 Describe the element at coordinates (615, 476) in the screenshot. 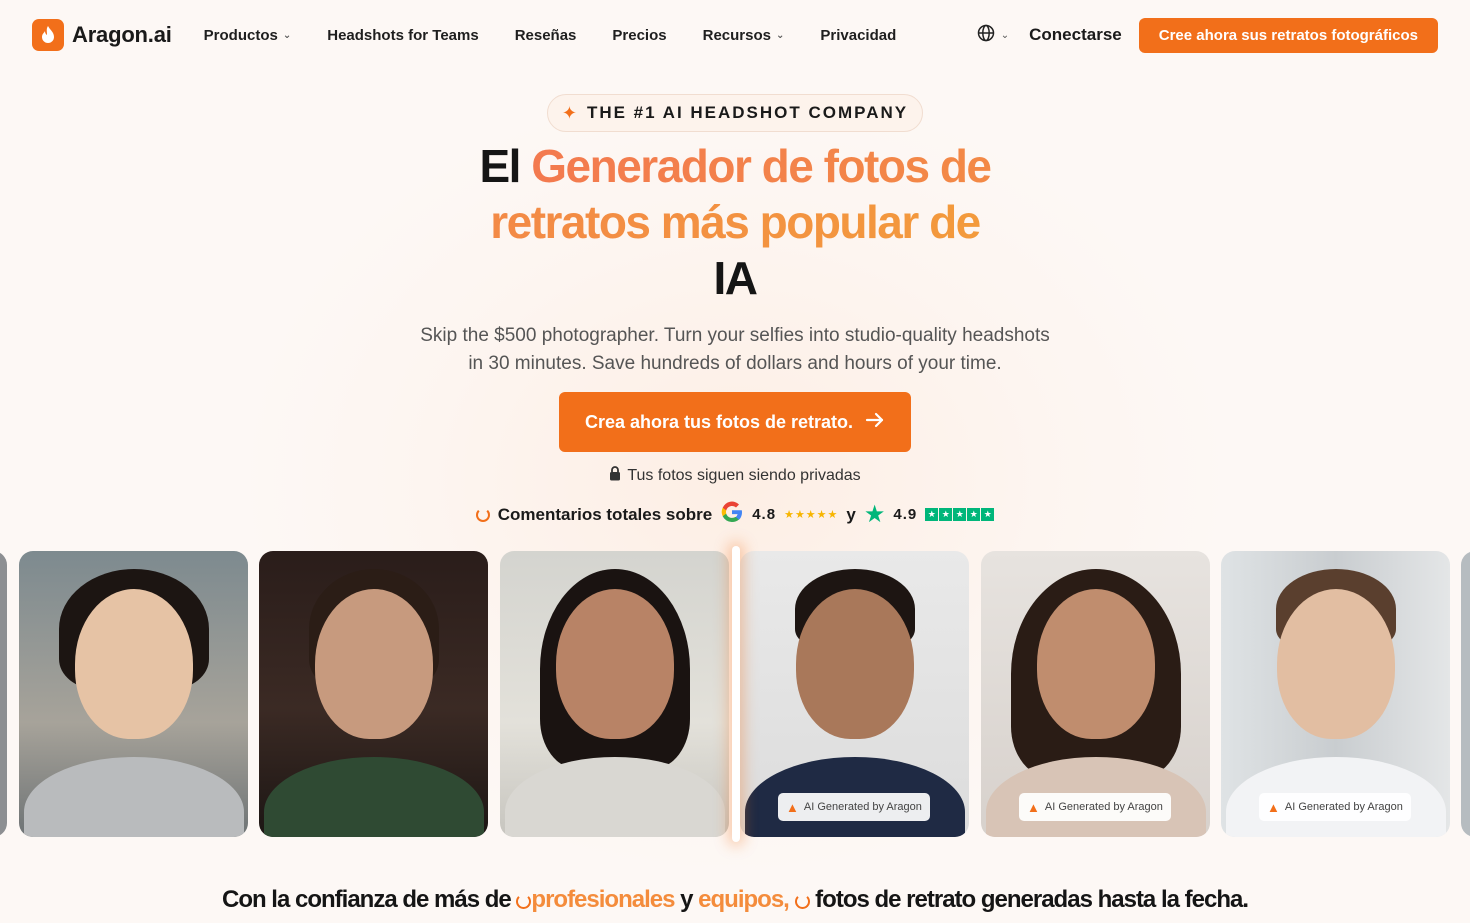

I see `lock-icon` at that location.